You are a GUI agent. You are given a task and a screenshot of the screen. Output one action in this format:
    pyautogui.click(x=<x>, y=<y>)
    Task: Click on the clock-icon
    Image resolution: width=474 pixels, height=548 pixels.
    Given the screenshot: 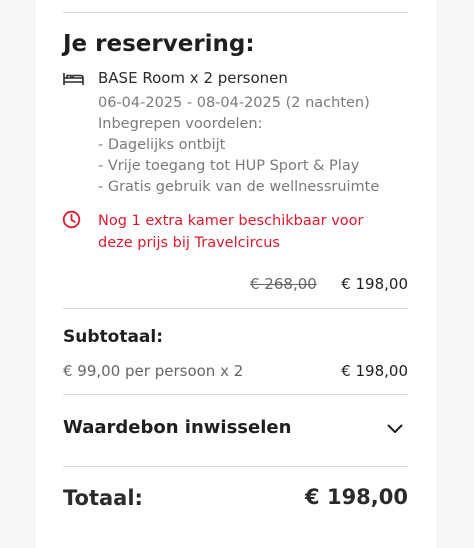 What is the action you would take?
    pyautogui.click(x=71, y=219)
    